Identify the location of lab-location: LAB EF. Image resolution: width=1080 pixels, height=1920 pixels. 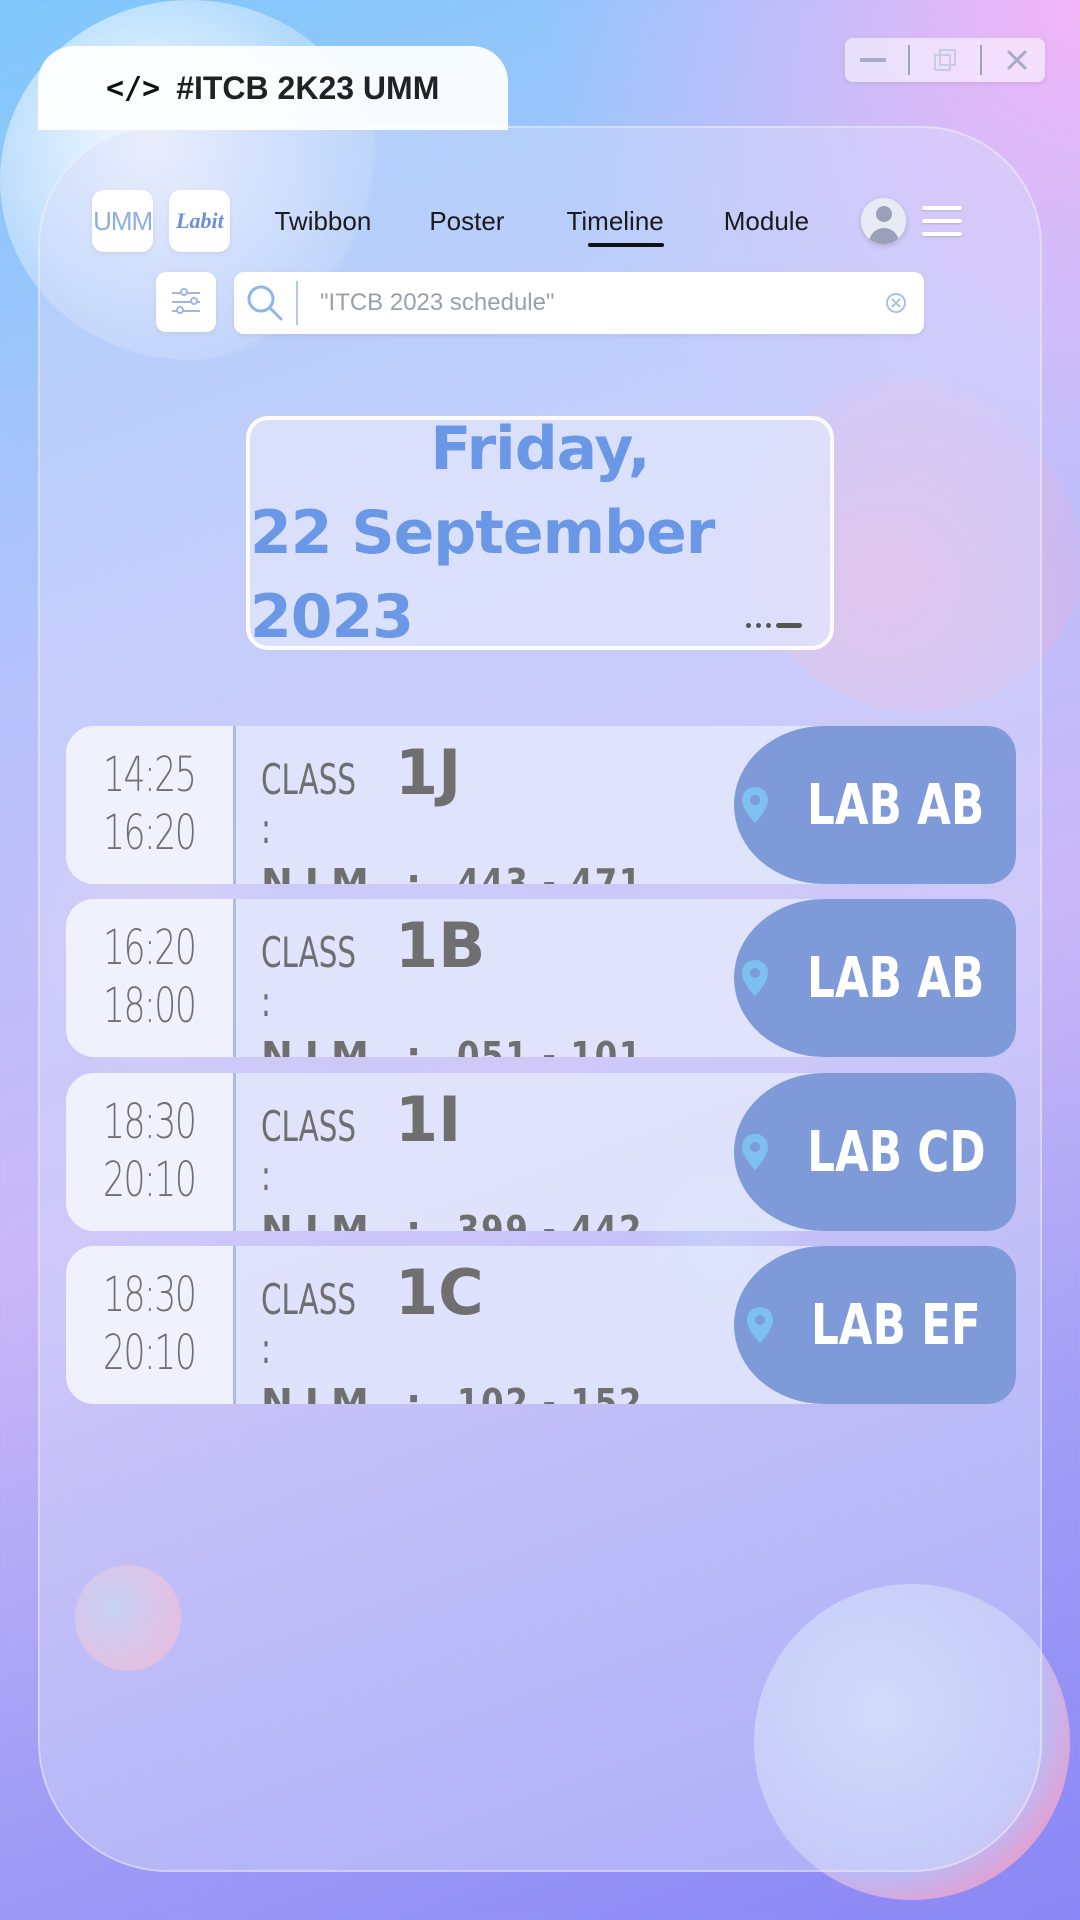
(875, 1325).